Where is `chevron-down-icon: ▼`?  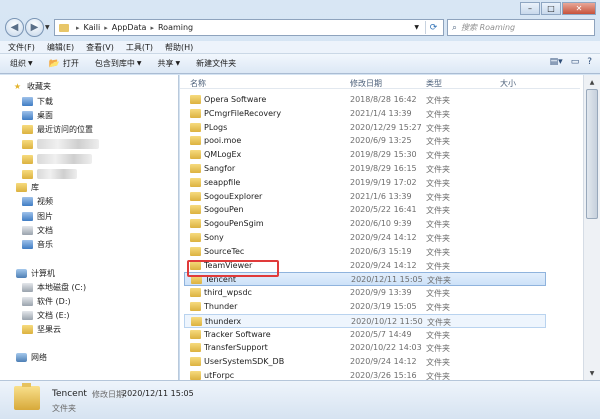 chevron-down-icon: ▼ is located at coordinates (178, 63).